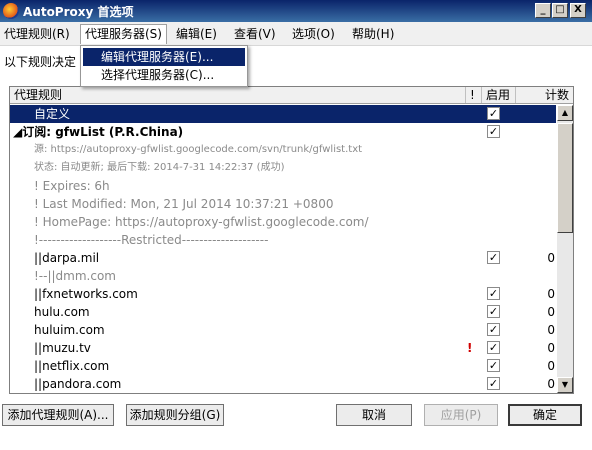  What do you see at coordinates (78, 12) in the screenshot?
I see `window-title: AutoProxy 首选项` at bounding box center [78, 12].